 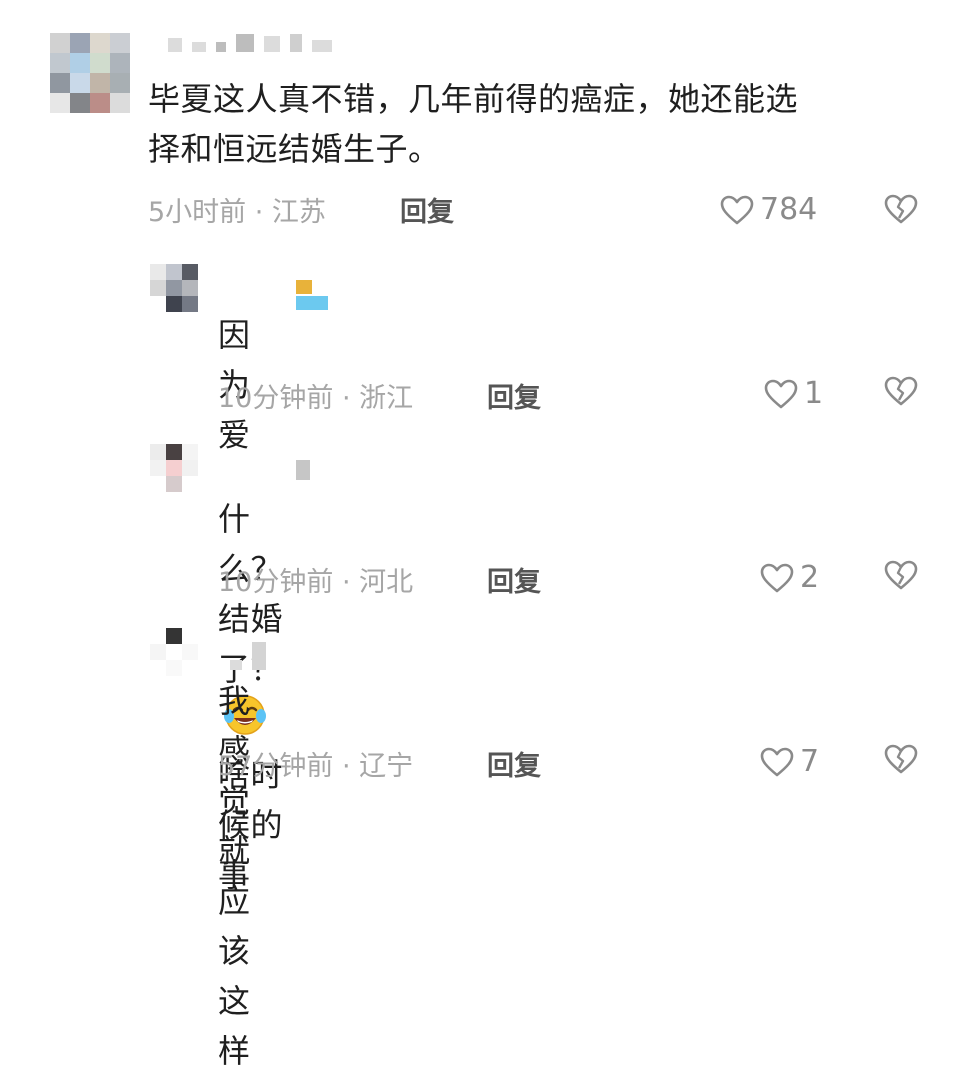 I want to click on like-button: 2, so click(x=789, y=577).